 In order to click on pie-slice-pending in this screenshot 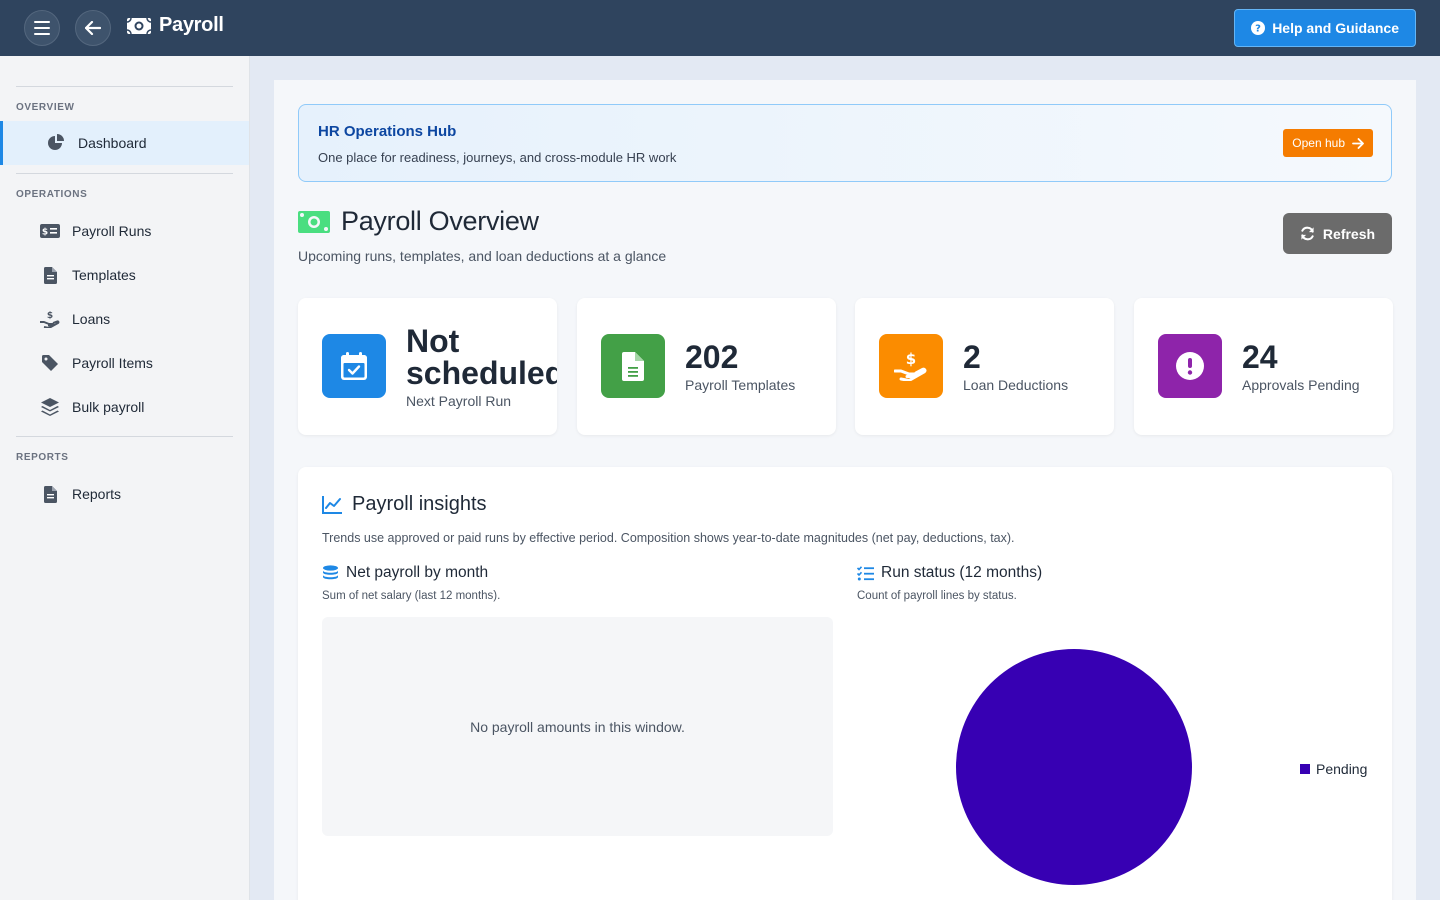, I will do `click(1074, 767)`.